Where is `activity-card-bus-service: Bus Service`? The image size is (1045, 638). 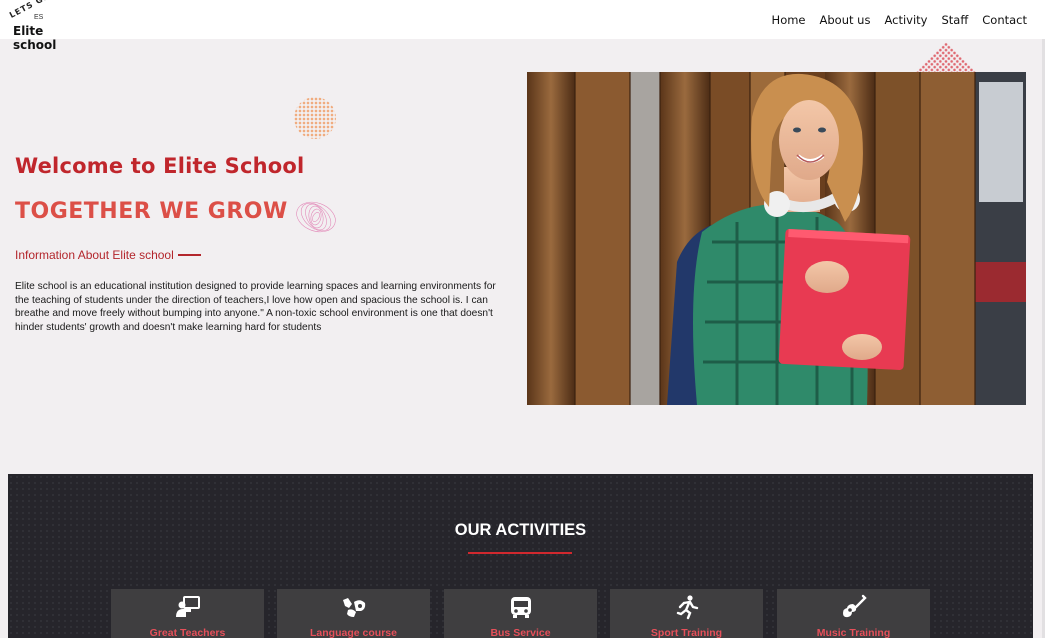 activity-card-bus-service: Bus Service is located at coordinates (520, 613).